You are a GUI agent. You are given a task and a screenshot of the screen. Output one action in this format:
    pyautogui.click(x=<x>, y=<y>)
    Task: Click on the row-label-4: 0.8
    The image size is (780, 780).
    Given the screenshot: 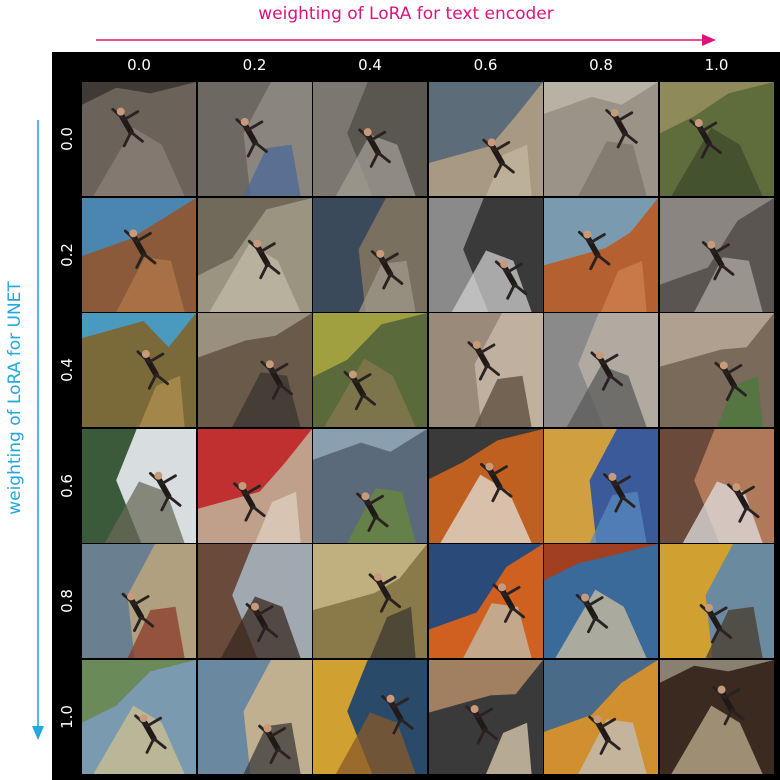 What is the action you would take?
    pyautogui.click(x=67, y=601)
    